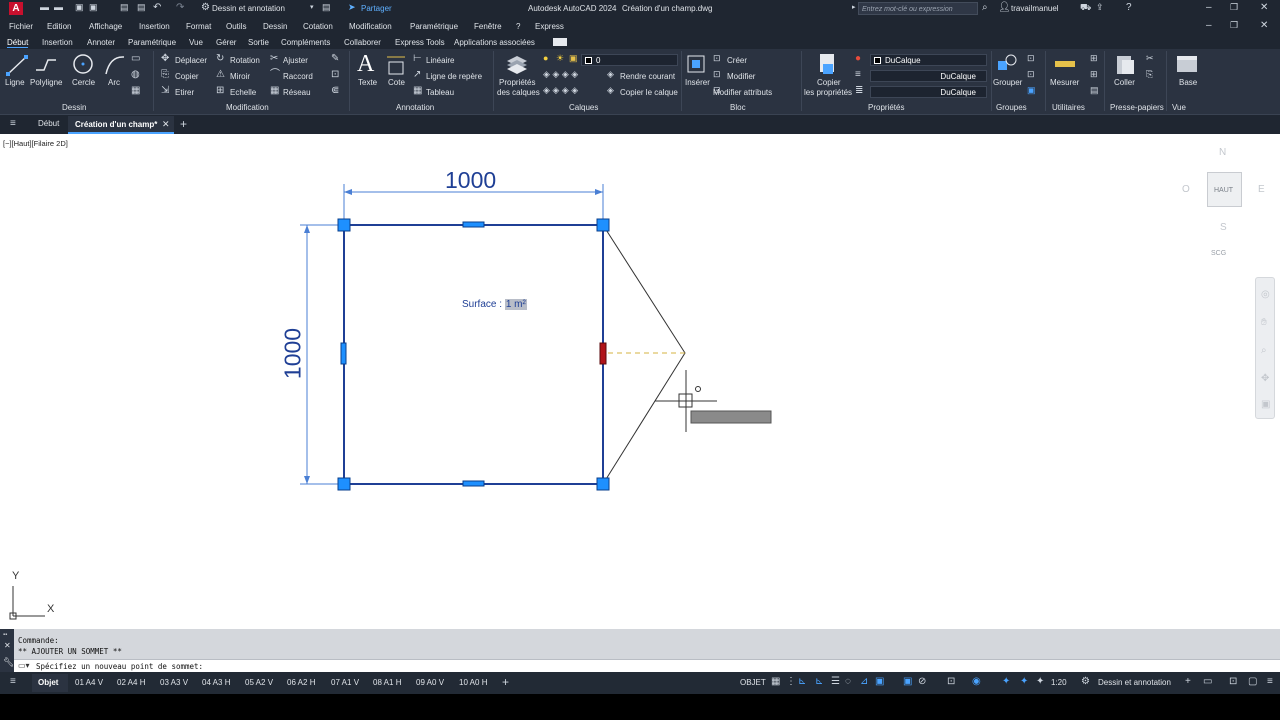  What do you see at coordinates (305, 42) in the screenshot?
I see `tab-complements: Compléments` at bounding box center [305, 42].